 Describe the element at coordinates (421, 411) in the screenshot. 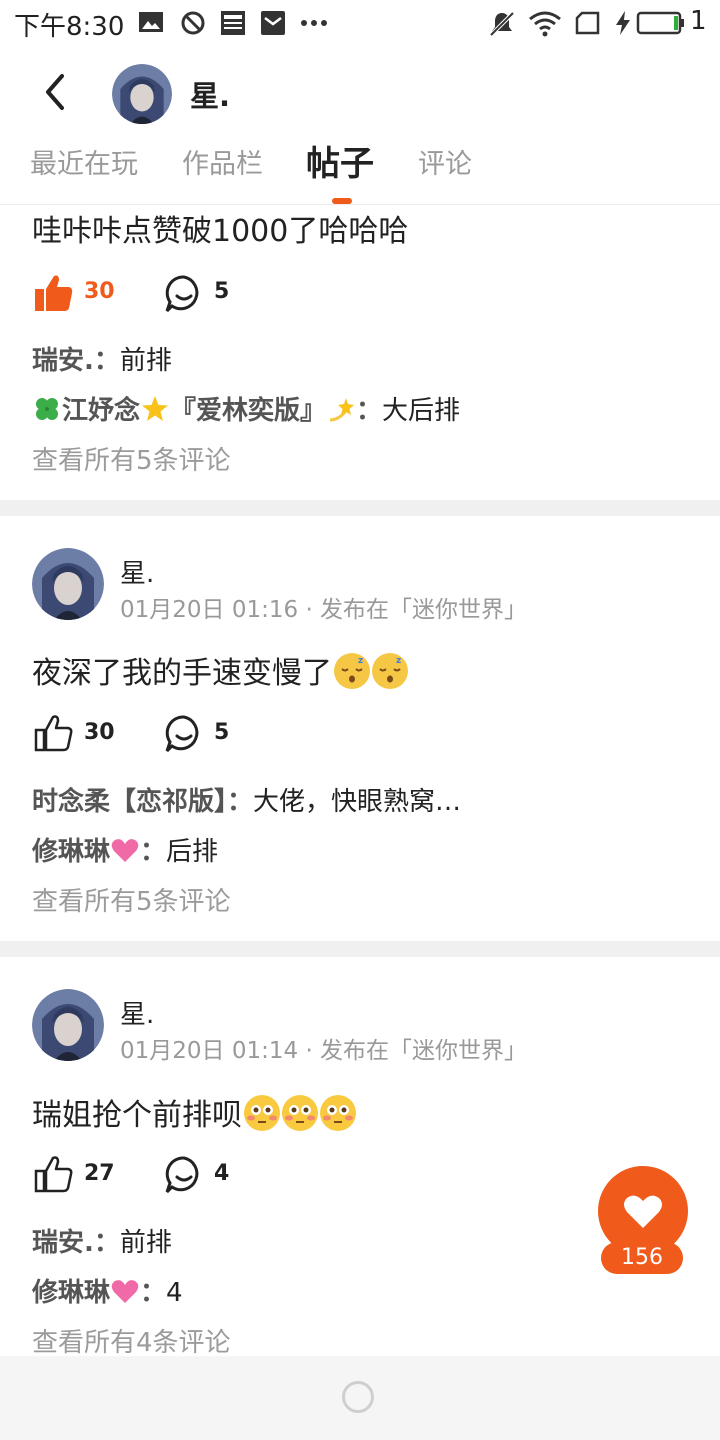

I see `comment-text: 大后排` at that location.